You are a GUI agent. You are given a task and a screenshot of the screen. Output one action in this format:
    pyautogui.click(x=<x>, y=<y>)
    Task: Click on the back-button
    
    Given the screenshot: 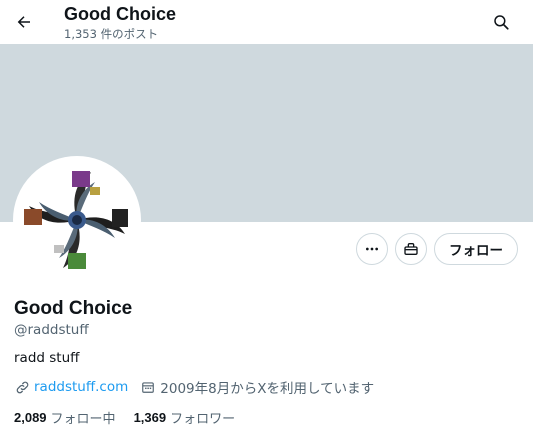 What is the action you would take?
    pyautogui.click(x=24, y=22)
    